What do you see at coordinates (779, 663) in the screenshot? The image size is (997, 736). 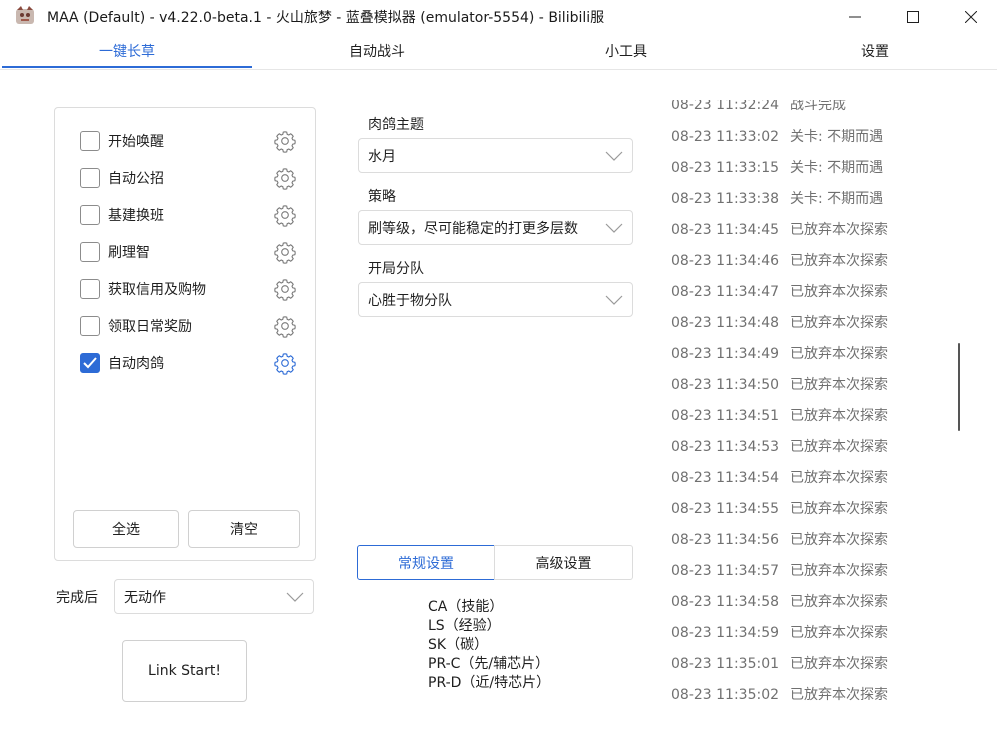 I see `log-entry: 08-23 11:35:01 已放弃本次探索` at bounding box center [779, 663].